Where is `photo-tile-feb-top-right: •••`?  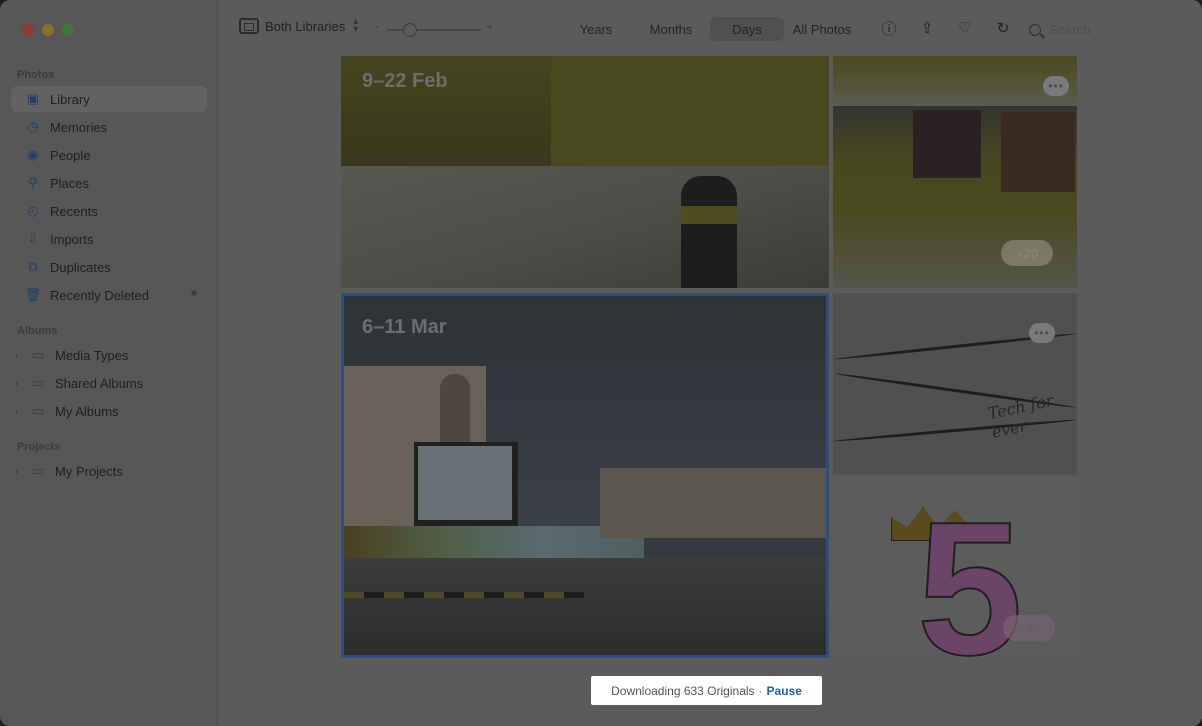
photo-tile-feb-top-right: ••• is located at coordinates (955, 80).